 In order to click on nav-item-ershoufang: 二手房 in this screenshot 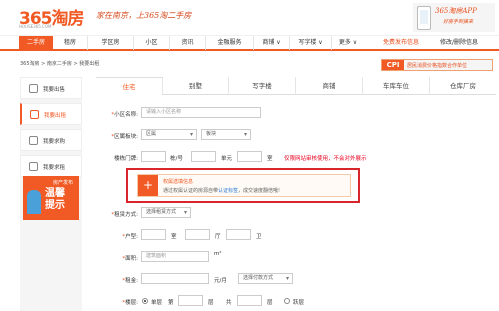, I will do `click(36, 43)`.